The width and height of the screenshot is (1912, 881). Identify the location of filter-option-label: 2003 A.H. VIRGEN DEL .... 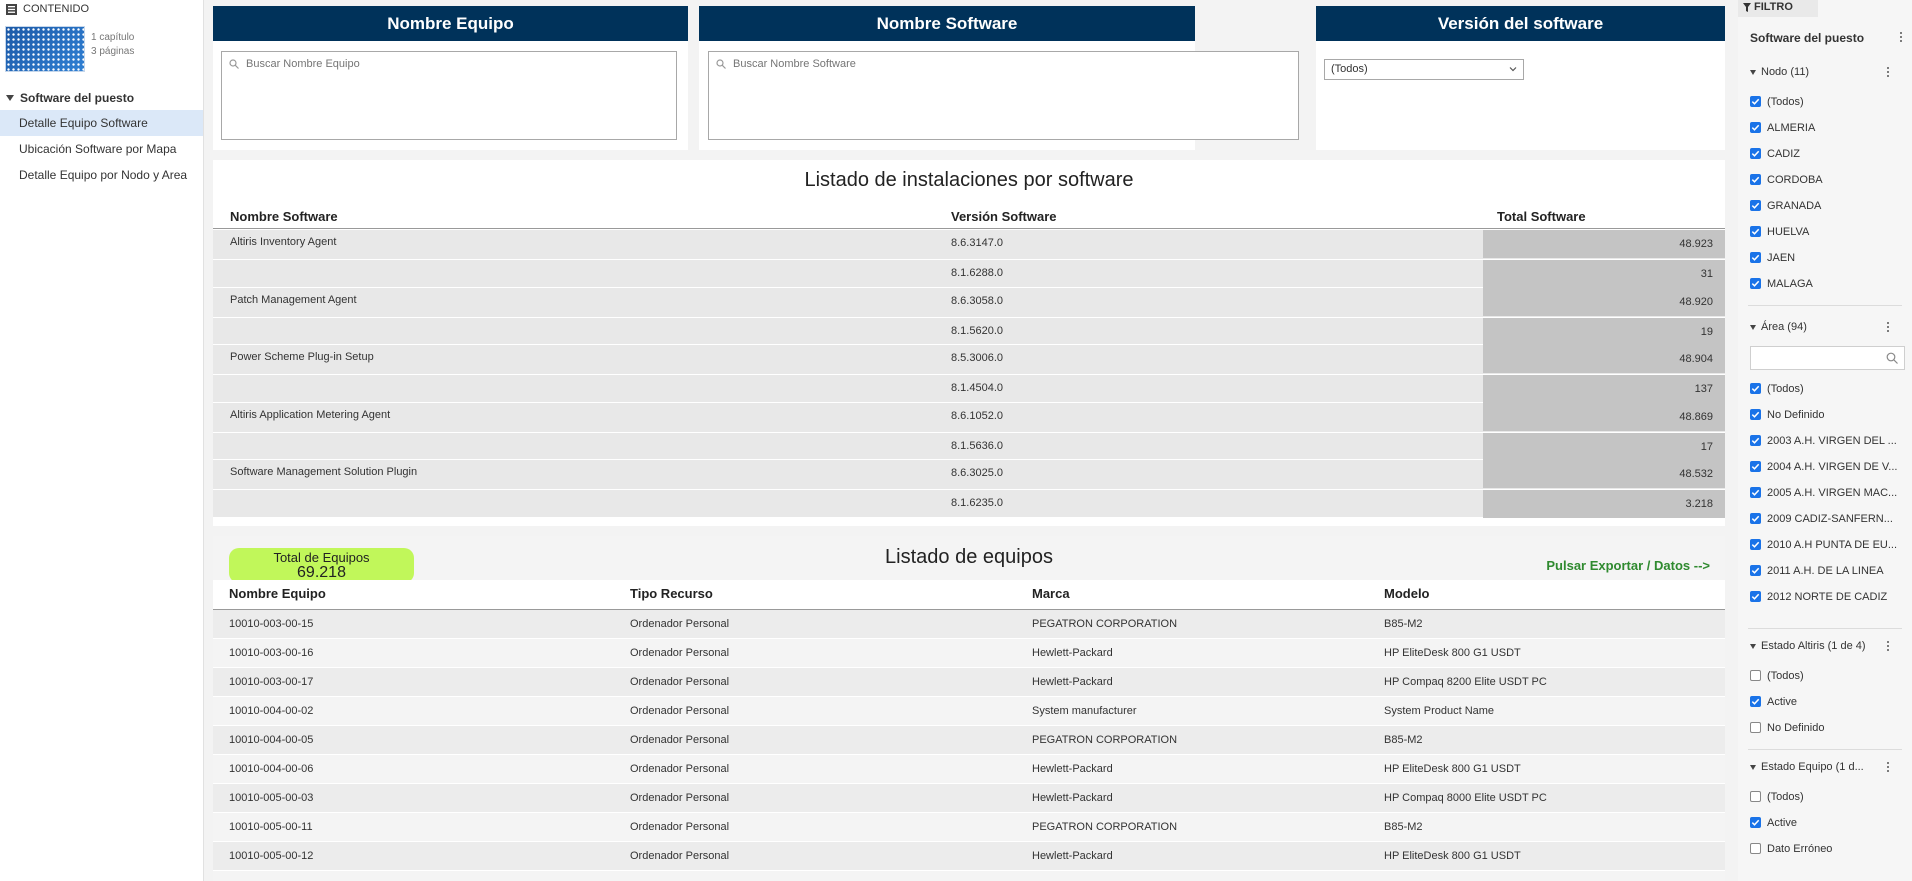
(1832, 441).